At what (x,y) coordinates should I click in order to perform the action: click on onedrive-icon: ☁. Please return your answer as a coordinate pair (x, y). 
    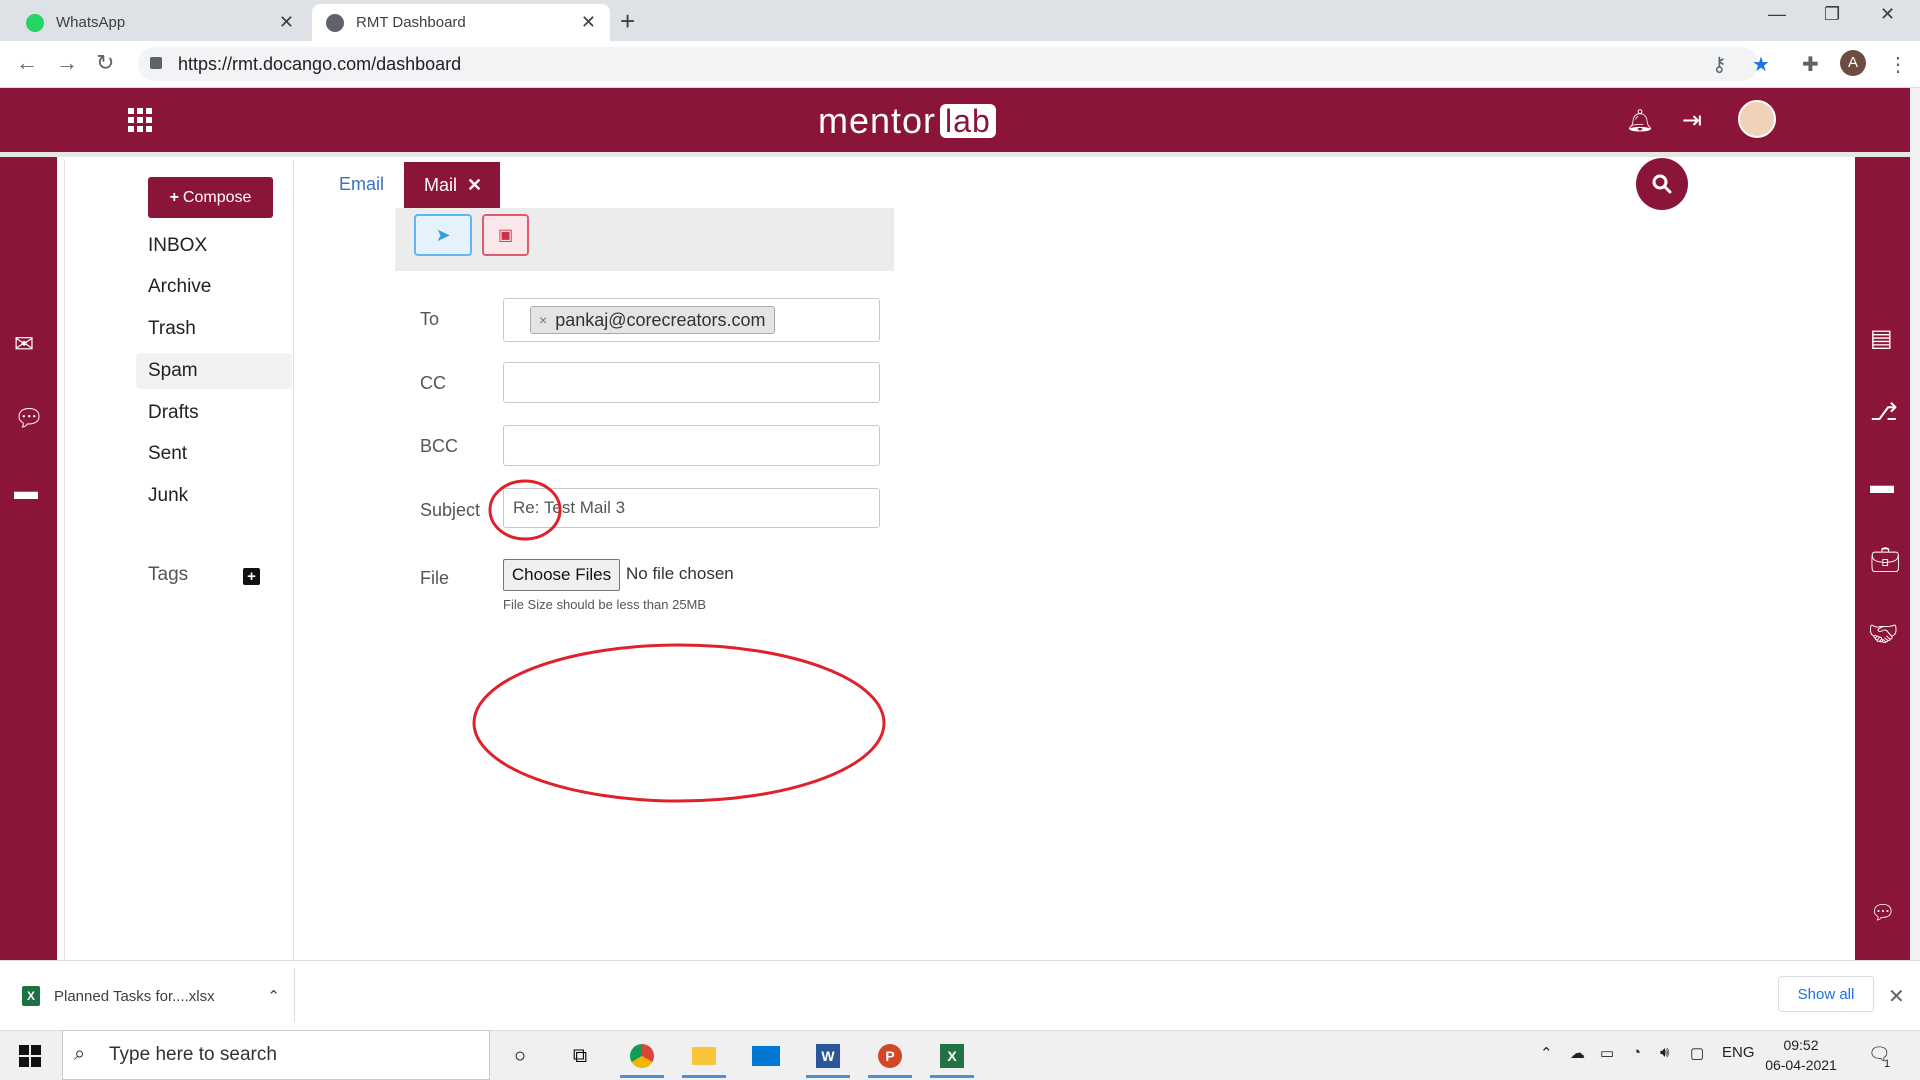
    Looking at the image, I should click on (1577, 1053).